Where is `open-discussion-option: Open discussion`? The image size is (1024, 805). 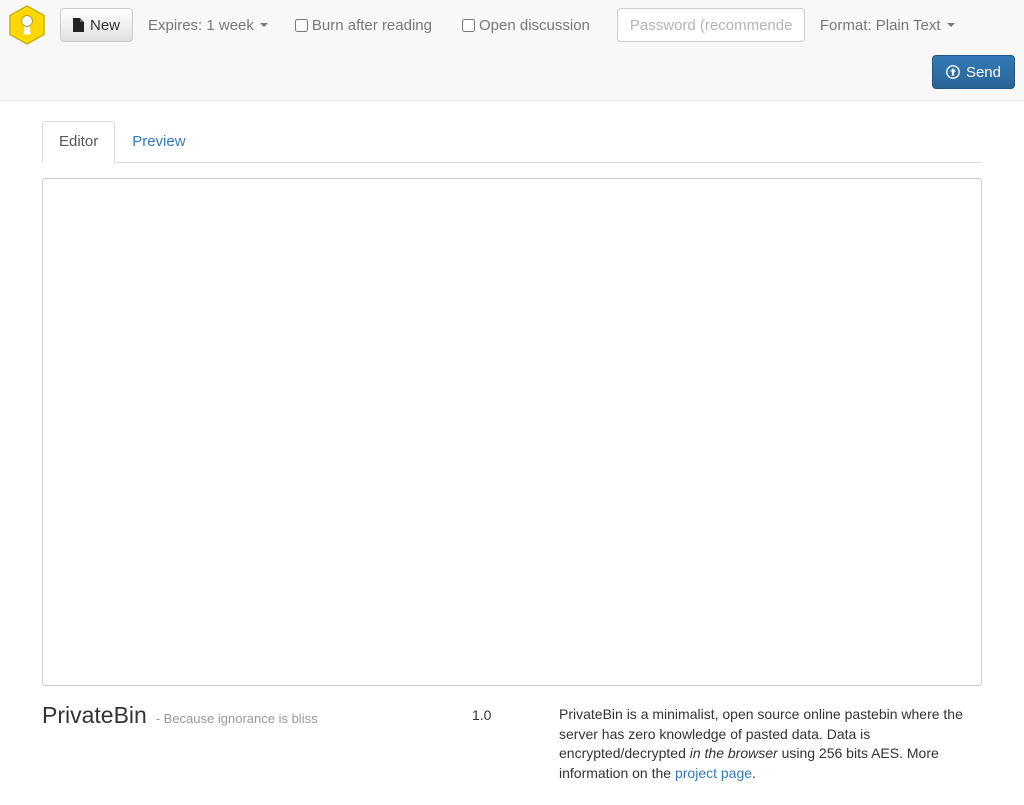 open-discussion-option: Open discussion is located at coordinates (526, 25).